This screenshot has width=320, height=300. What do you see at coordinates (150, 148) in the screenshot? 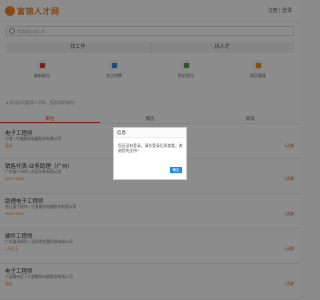
I see `dialog-message: 您还没有登录，请先登录后再查看，谢谢您的支持！` at bounding box center [150, 148].